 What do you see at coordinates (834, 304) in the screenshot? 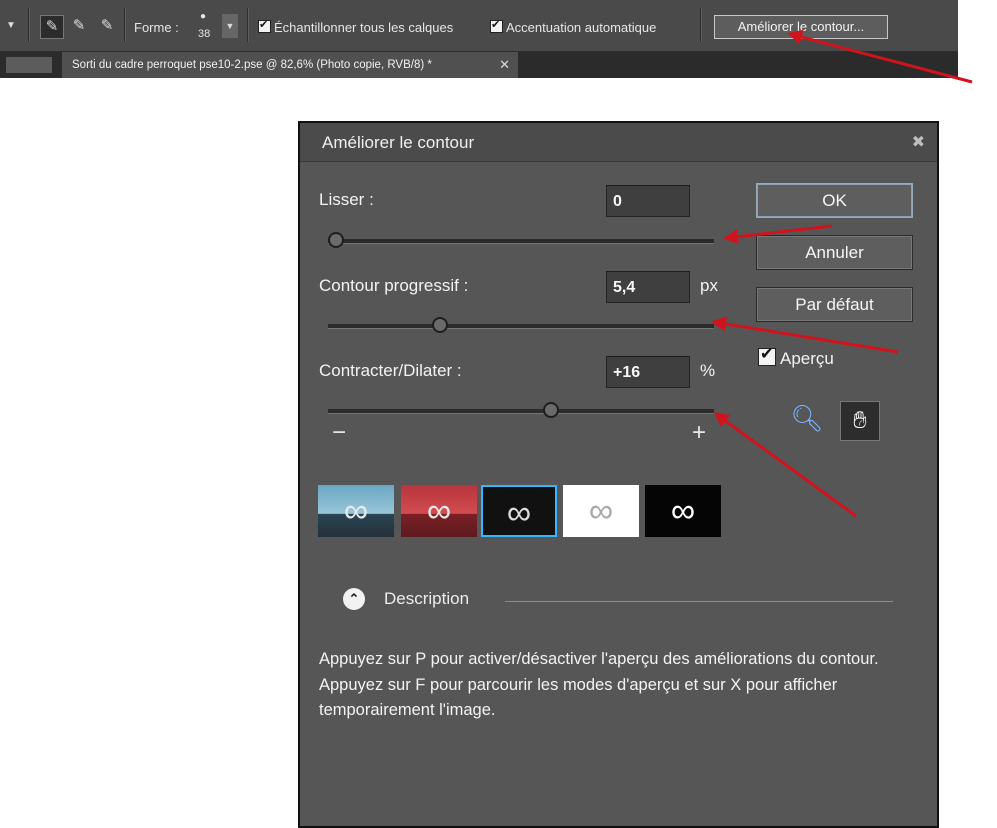
I see `default-button: Par défaut` at bounding box center [834, 304].